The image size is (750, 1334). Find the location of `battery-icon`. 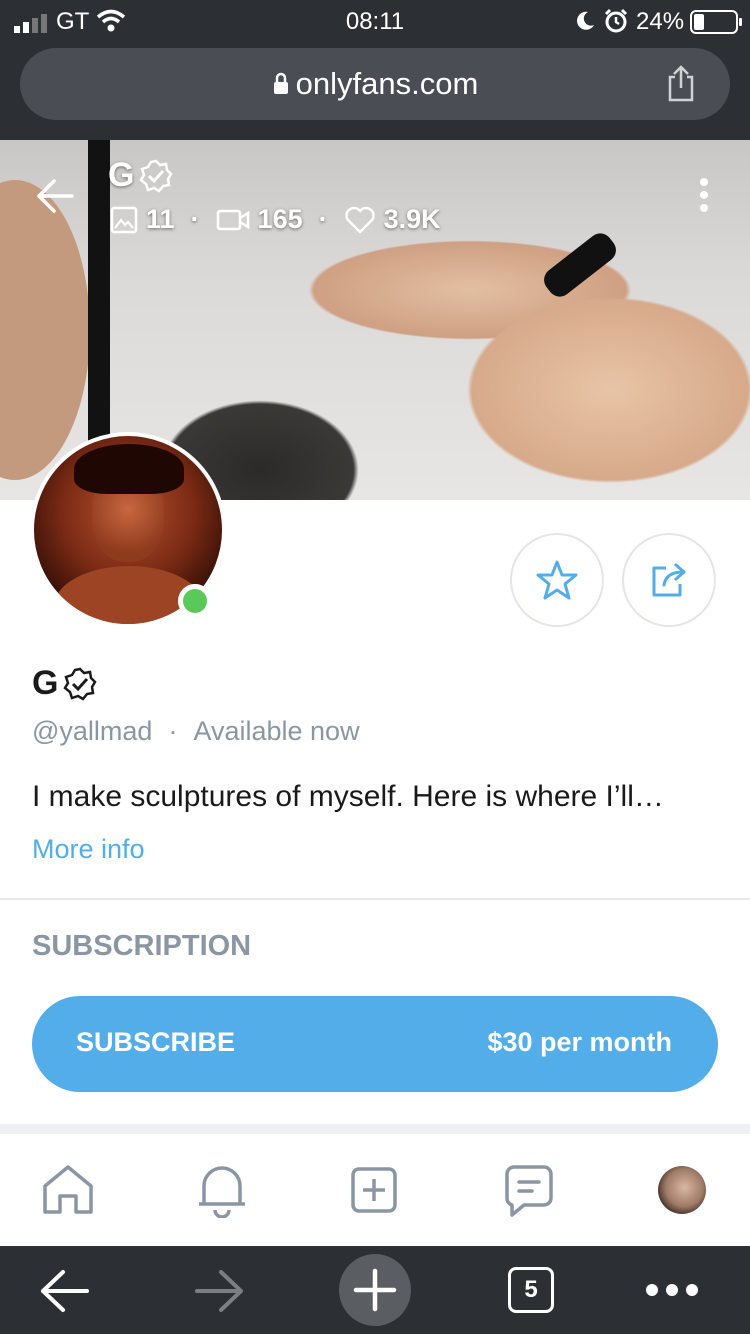

battery-icon is located at coordinates (716, 22).